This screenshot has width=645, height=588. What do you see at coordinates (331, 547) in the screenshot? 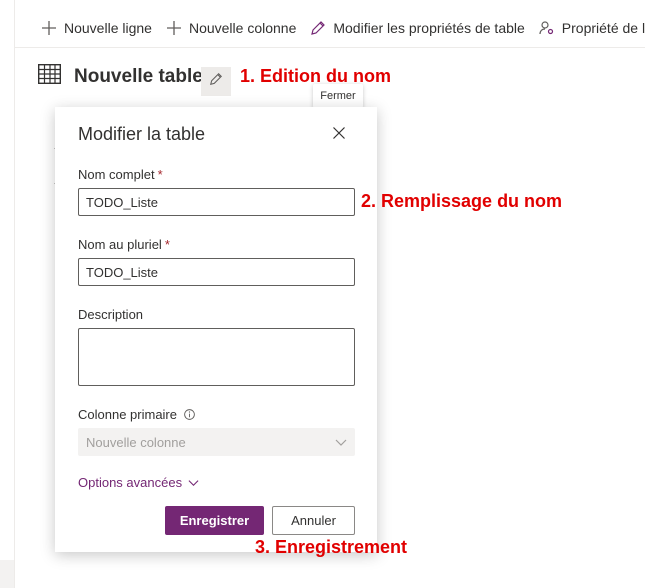
I see `annotation-step-3: 3. Enregistrement` at bounding box center [331, 547].